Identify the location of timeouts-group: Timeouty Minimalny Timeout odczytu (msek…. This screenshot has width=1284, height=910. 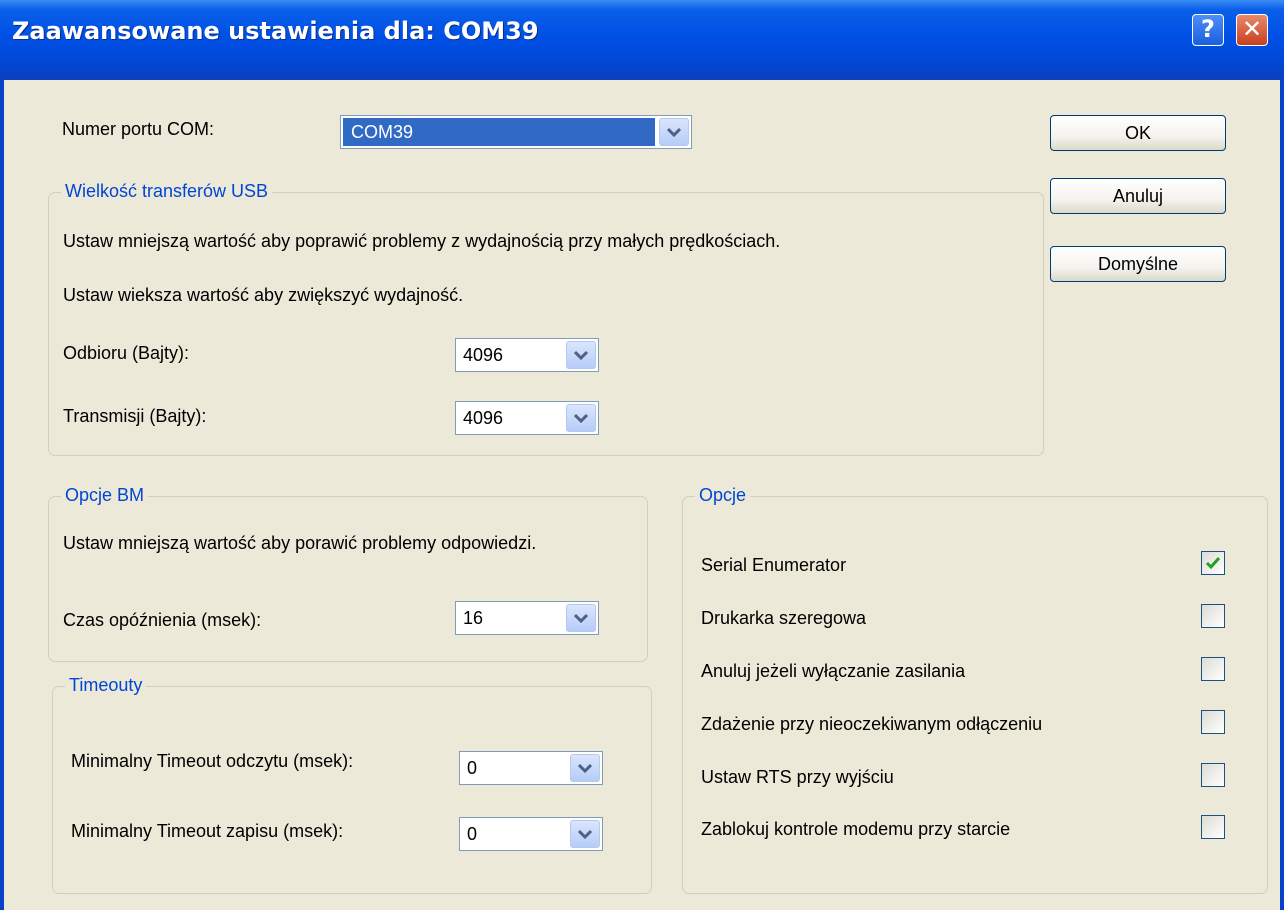
(352, 784).